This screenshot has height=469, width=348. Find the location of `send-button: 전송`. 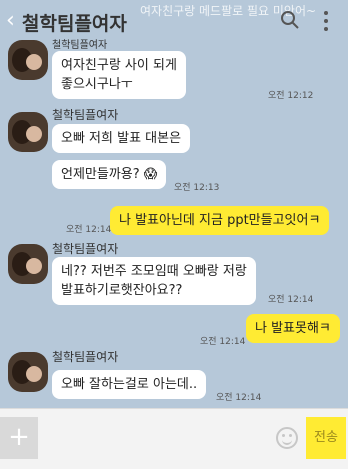

send-button: 전송 is located at coordinates (326, 438).